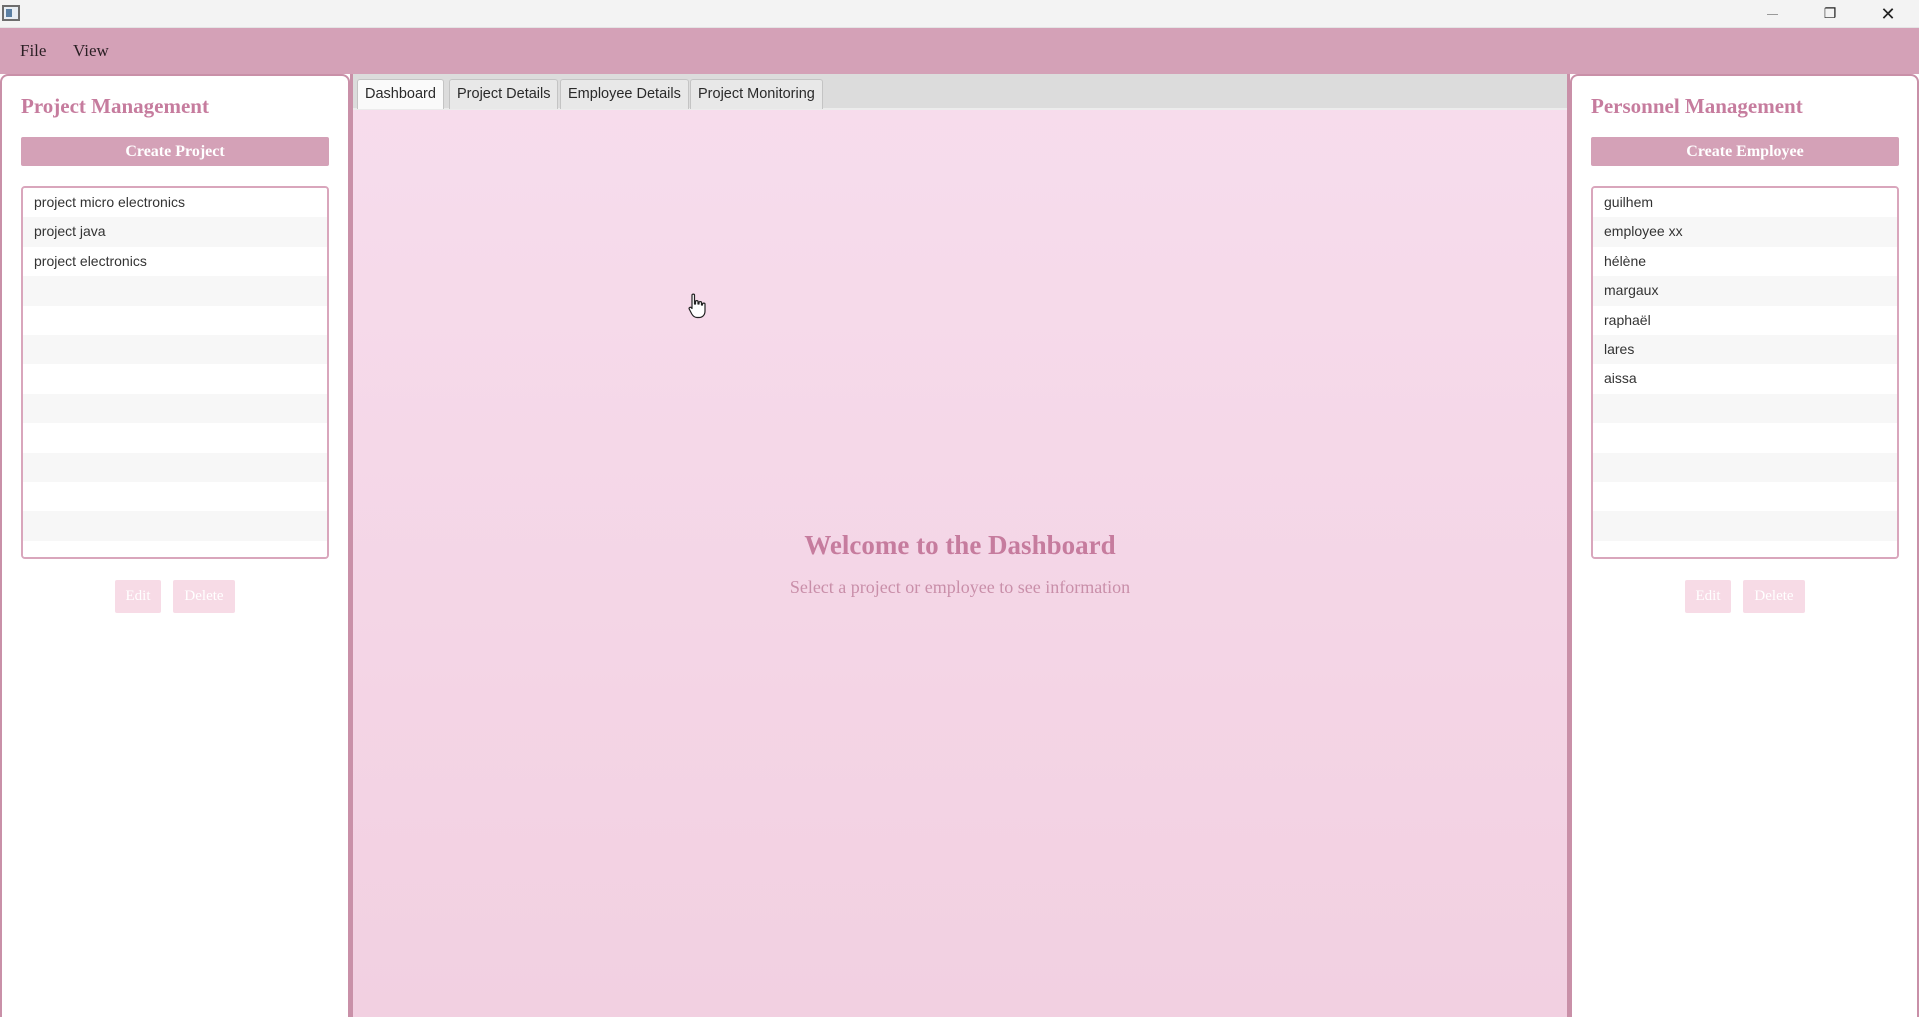  What do you see at coordinates (1745, 379) in the screenshot?
I see `list-item: aissa` at bounding box center [1745, 379].